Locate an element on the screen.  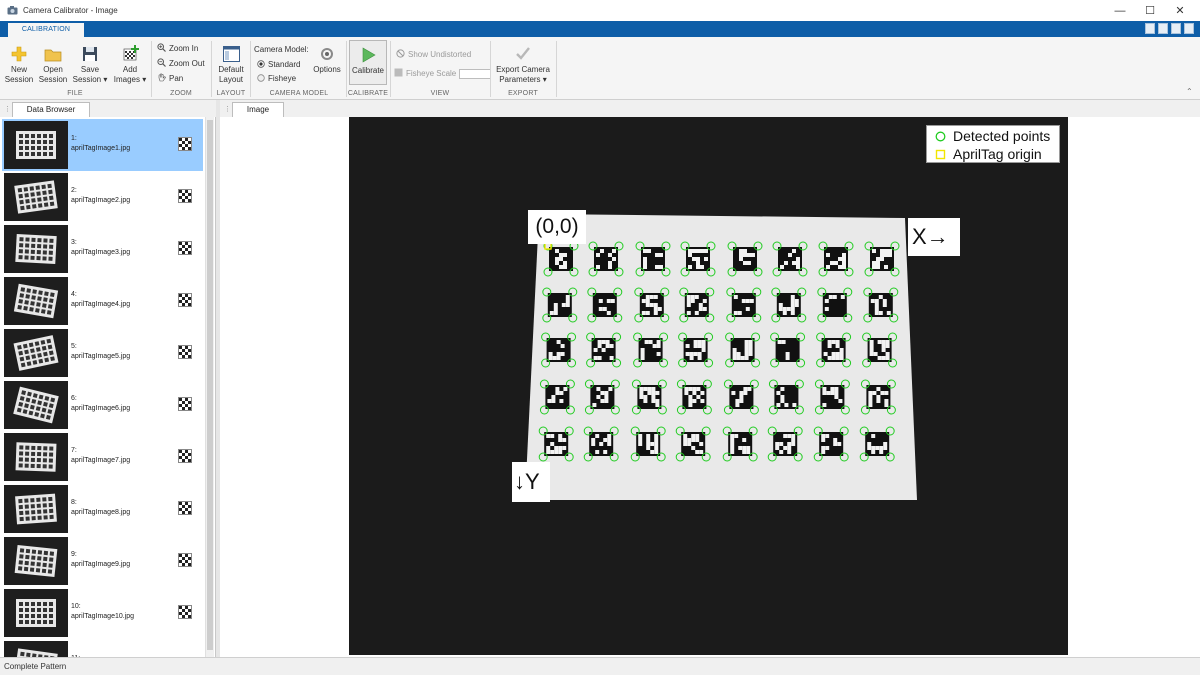
image-list-item: 2: aprilTagImage2.jpg is located at coordinates (102, 197).